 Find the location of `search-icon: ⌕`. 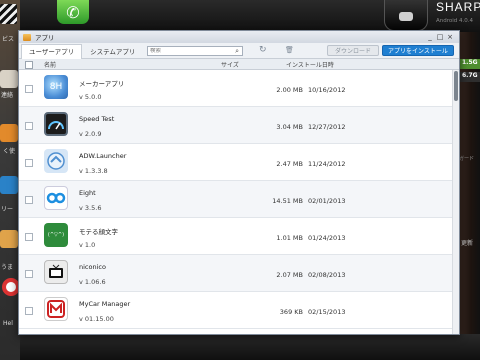

search-icon: ⌕ is located at coordinates (237, 51).